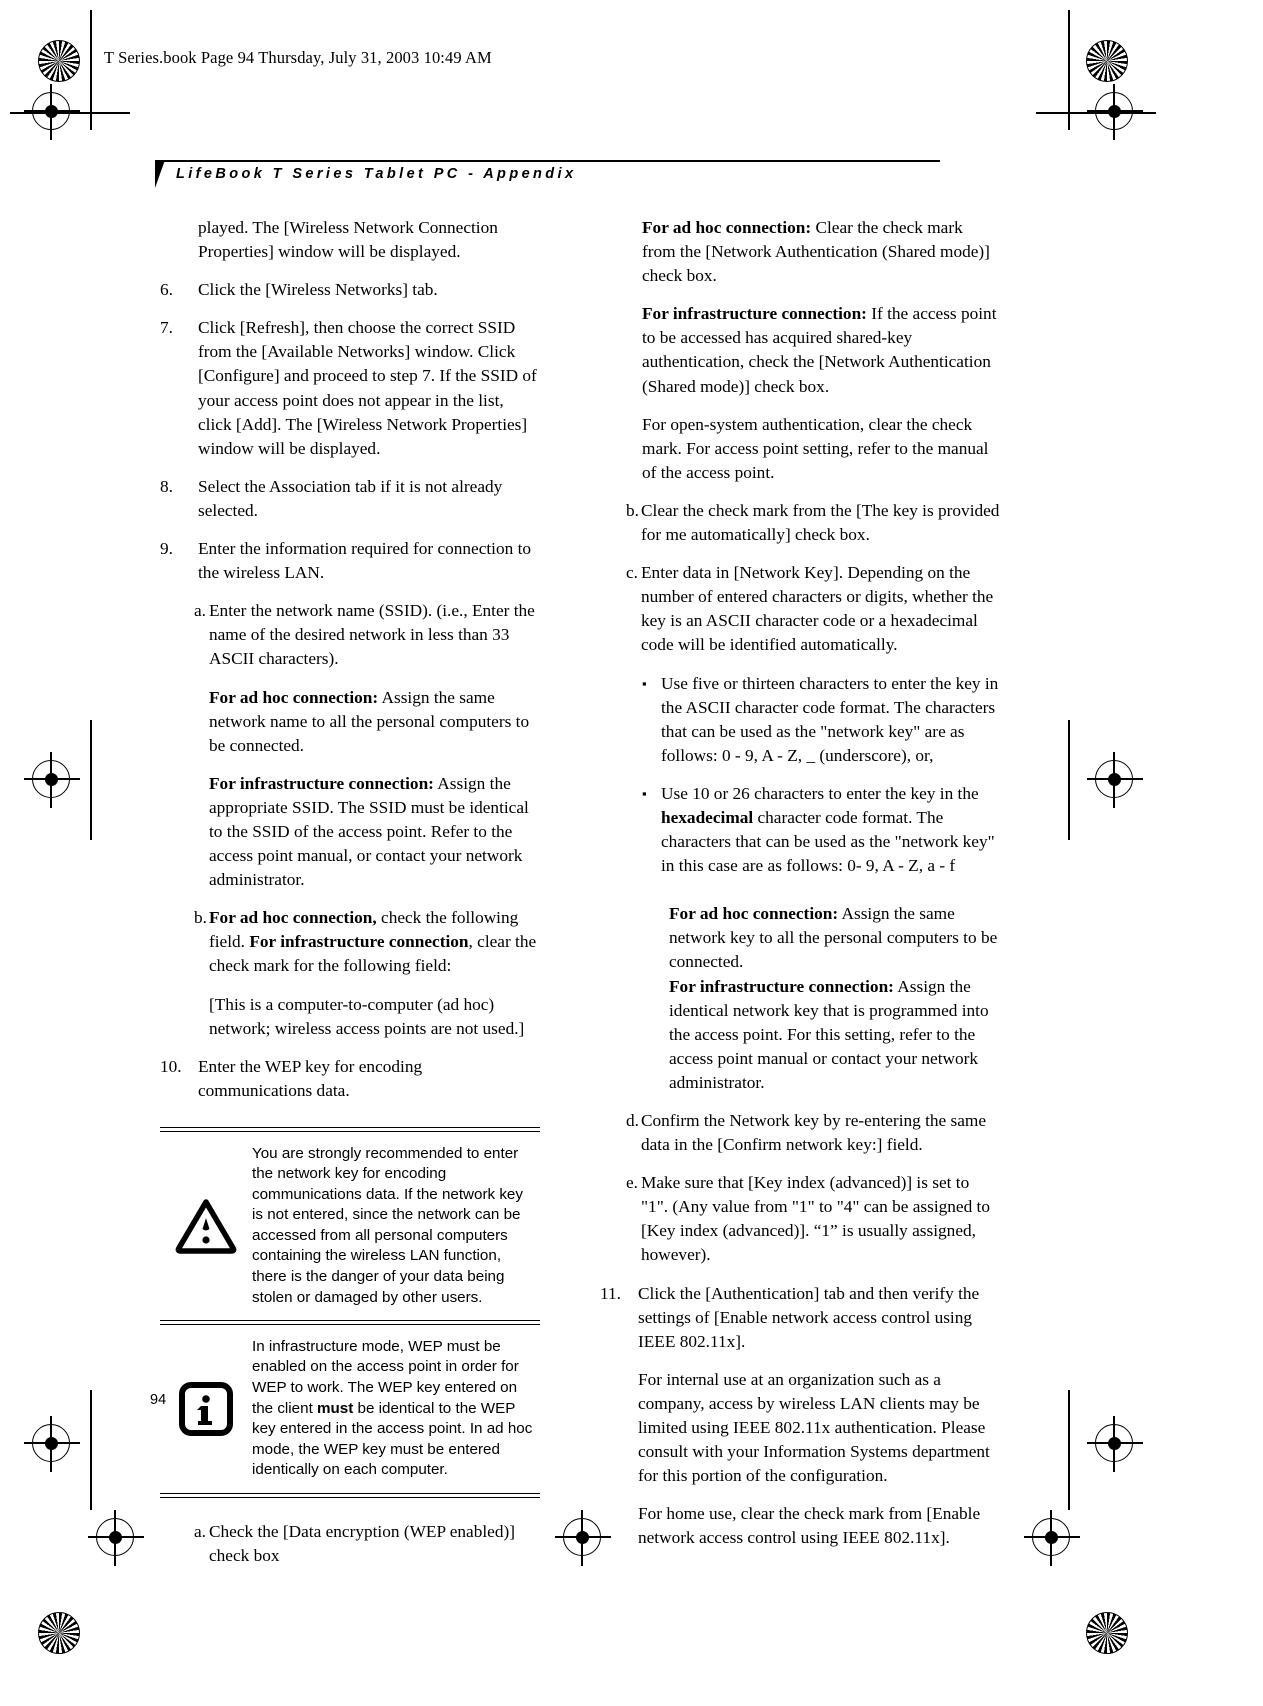  I want to click on information-note-bold: must, so click(335, 1408).